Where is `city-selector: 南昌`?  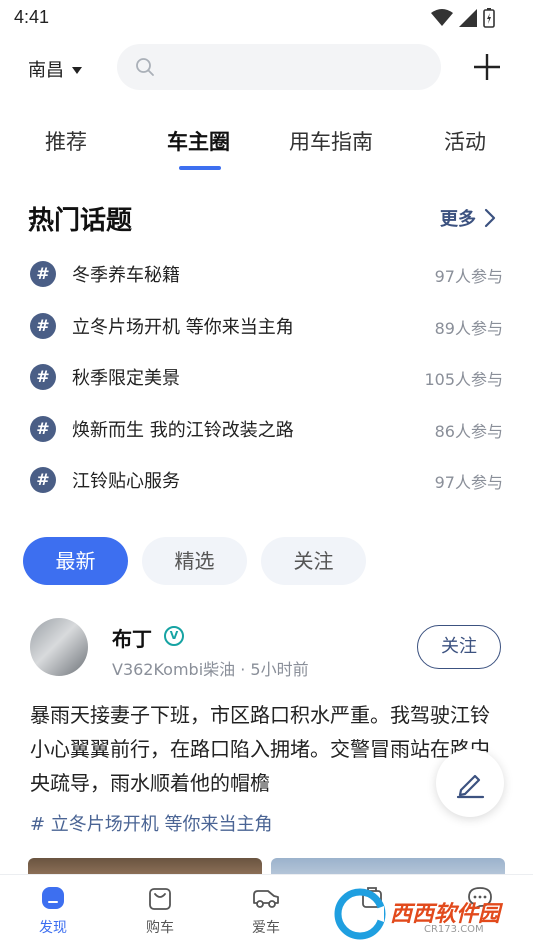
city-selector: 南昌 is located at coordinates (55, 69).